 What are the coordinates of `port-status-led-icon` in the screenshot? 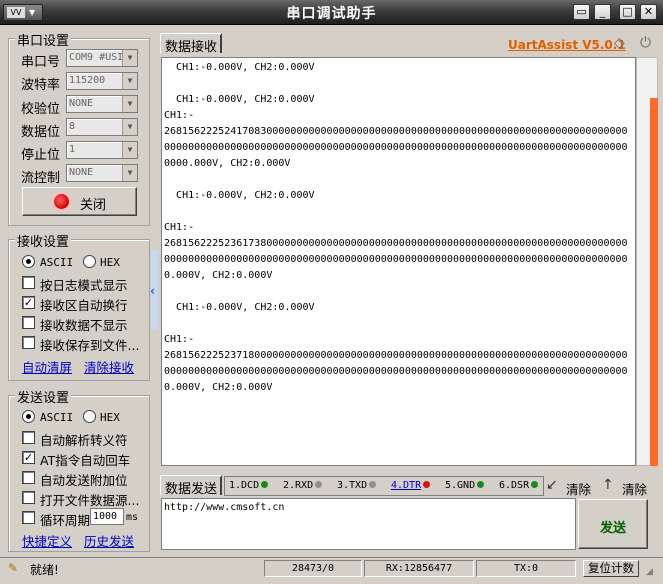 It's located at (61, 201).